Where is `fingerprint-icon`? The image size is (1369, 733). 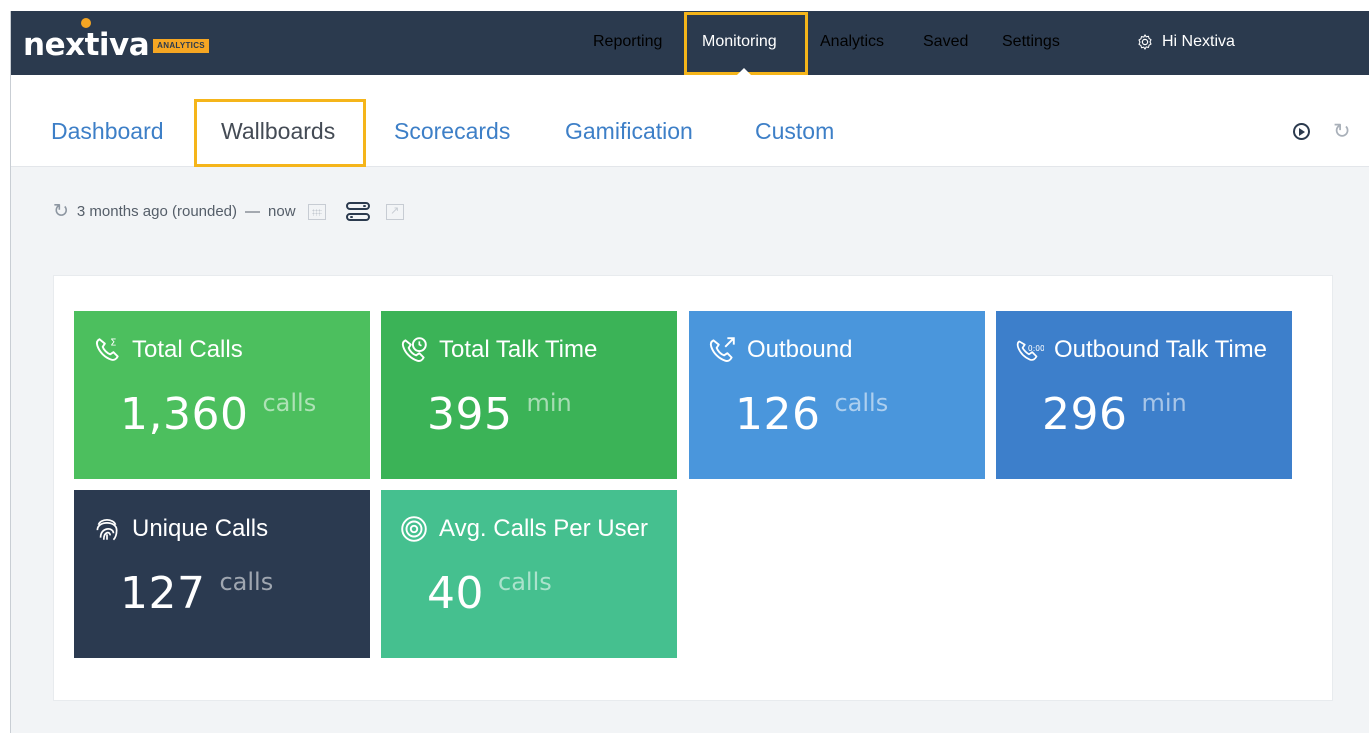
fingerprint-icon is located at coordinates (107, 530).